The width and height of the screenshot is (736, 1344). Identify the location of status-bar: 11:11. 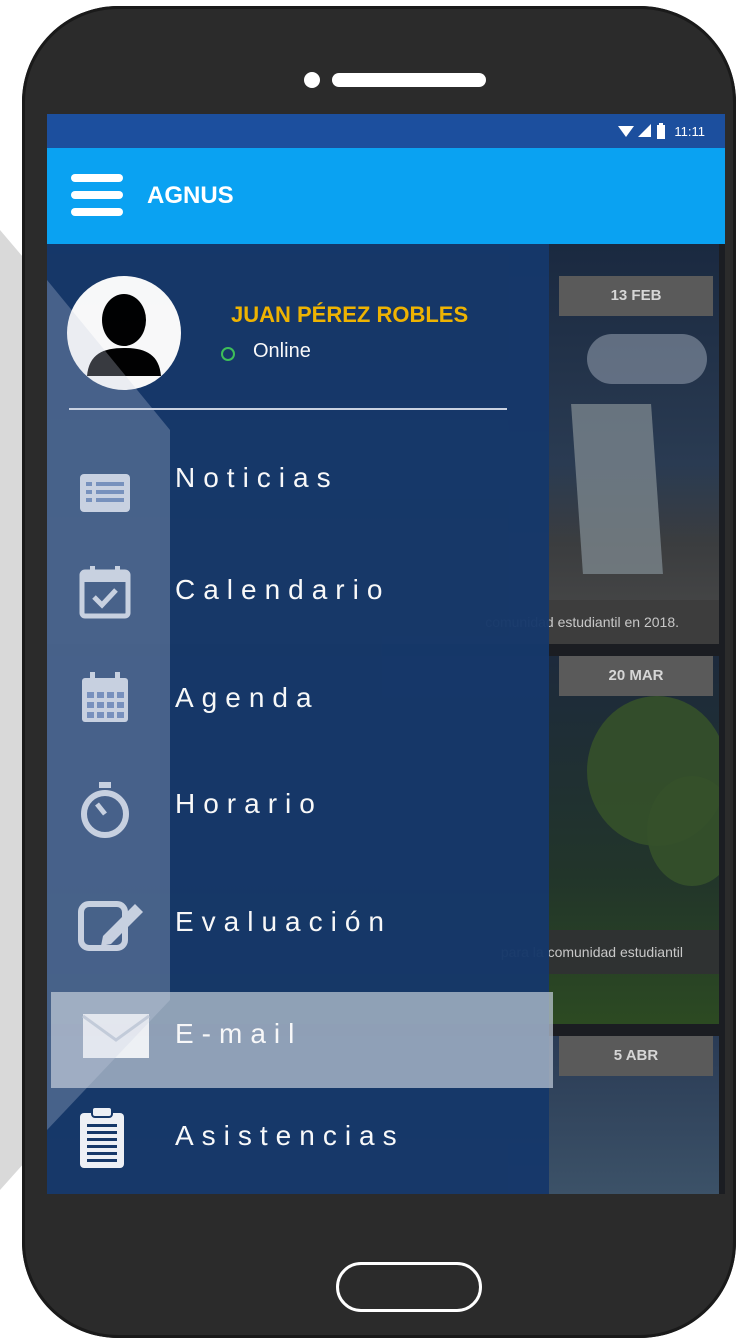
(386, 131).